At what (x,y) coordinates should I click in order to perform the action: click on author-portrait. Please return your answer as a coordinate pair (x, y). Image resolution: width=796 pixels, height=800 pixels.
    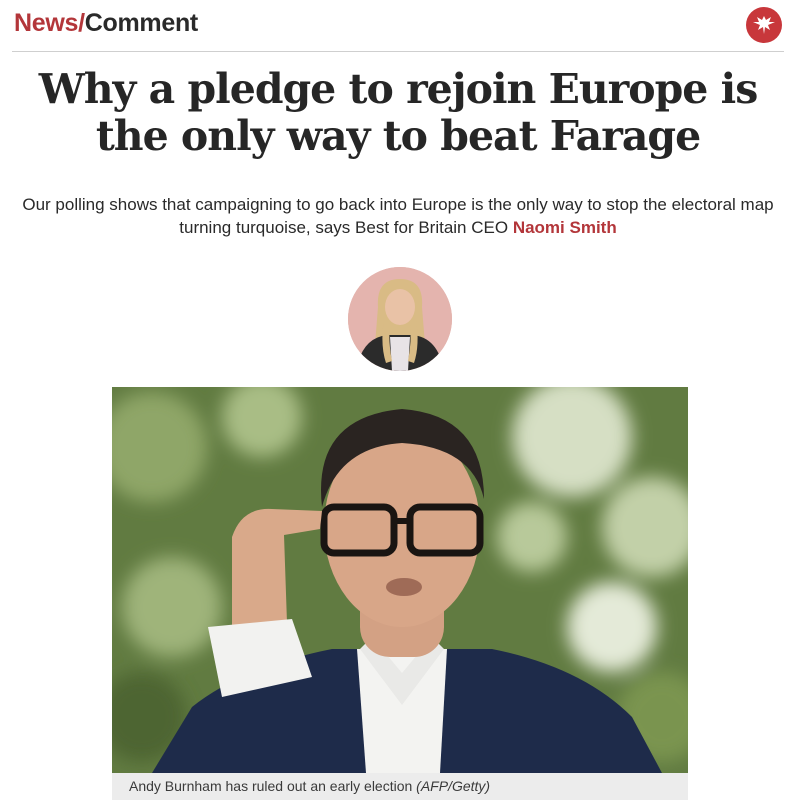
    Looking at the image, I should click on (400, 319).